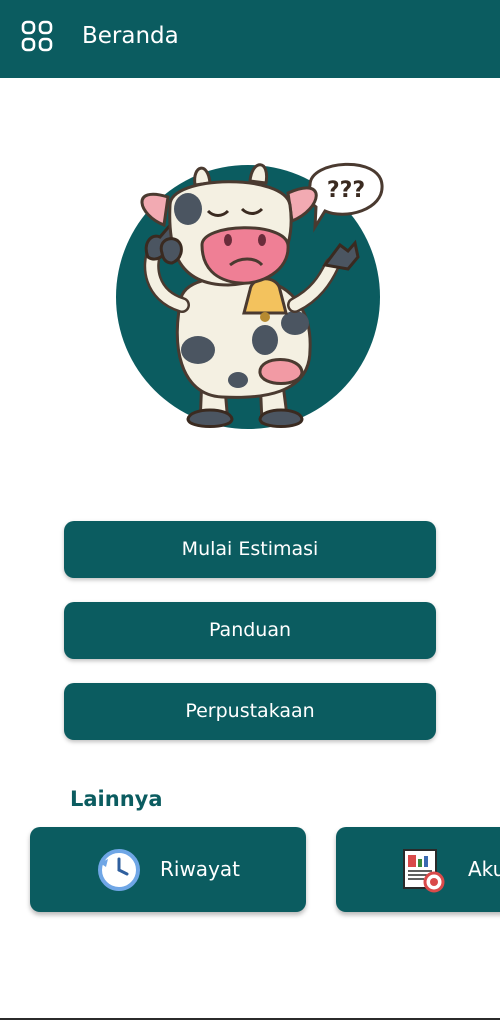 The width and height of the screenshot is (500, 1024). Describe the element at coordinates (424, 871) in the screenshot. I see `report-document-icon` at that location.